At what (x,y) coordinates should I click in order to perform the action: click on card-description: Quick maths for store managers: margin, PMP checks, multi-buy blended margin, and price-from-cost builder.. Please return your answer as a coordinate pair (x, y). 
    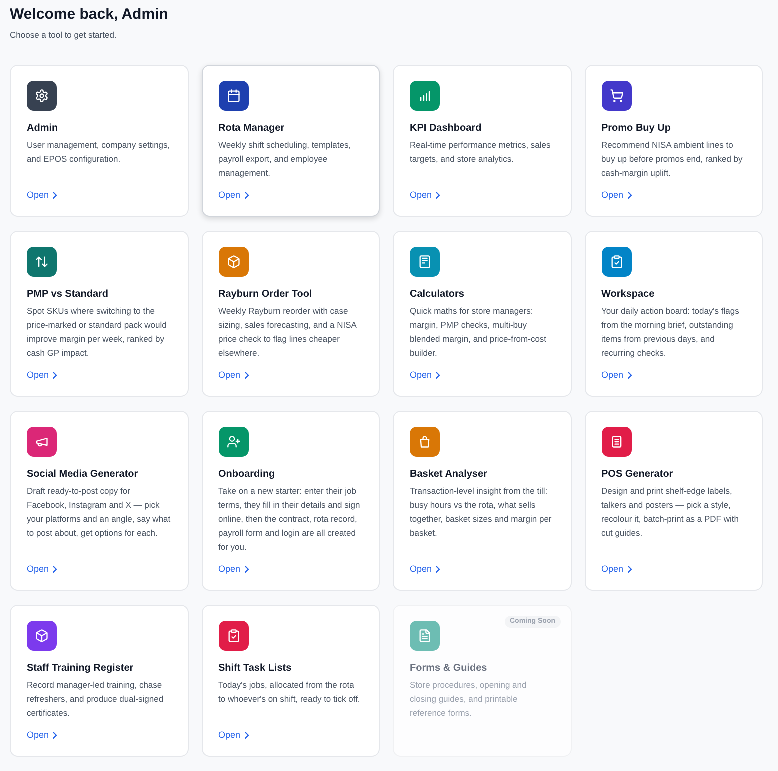
    Looking at the image, I should click on (479, 332).